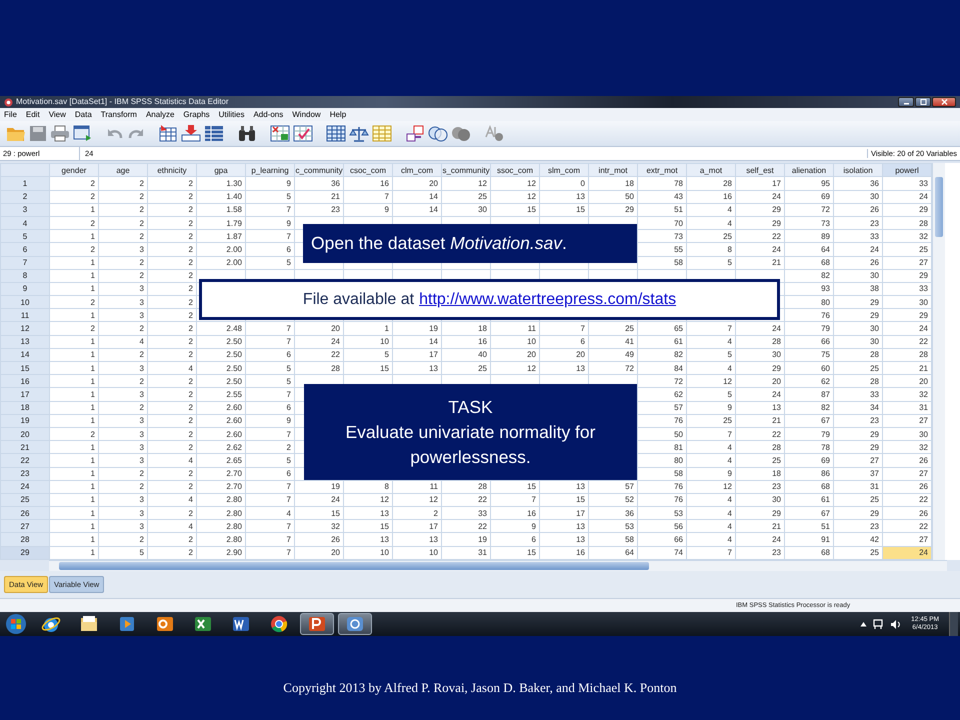 Image resolution: width=960 pixels, height=720 pixels. What do you see at coordinates (168, 133) in the screenshot?
I see `table-arrow-icon` at bounding box center [168, 133].